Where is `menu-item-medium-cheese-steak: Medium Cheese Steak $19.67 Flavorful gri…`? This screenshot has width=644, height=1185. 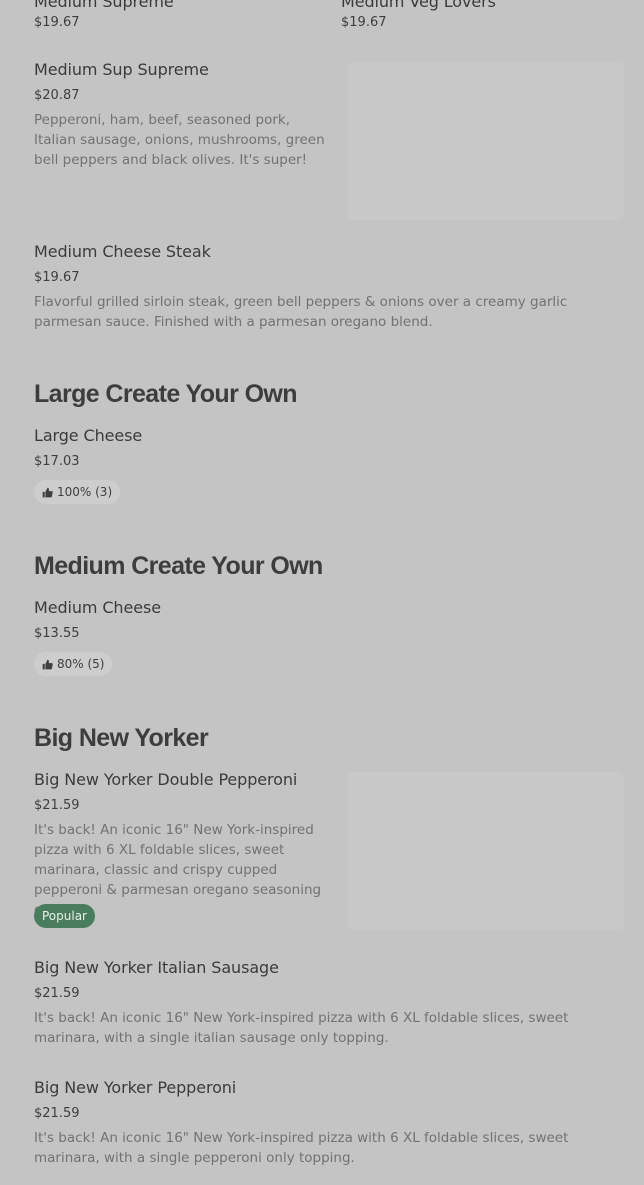
menu-item-medium-cheese-steak: Medium Cheese Steak $19.67 Flavorful gri… is located at coordinates (322, 288).